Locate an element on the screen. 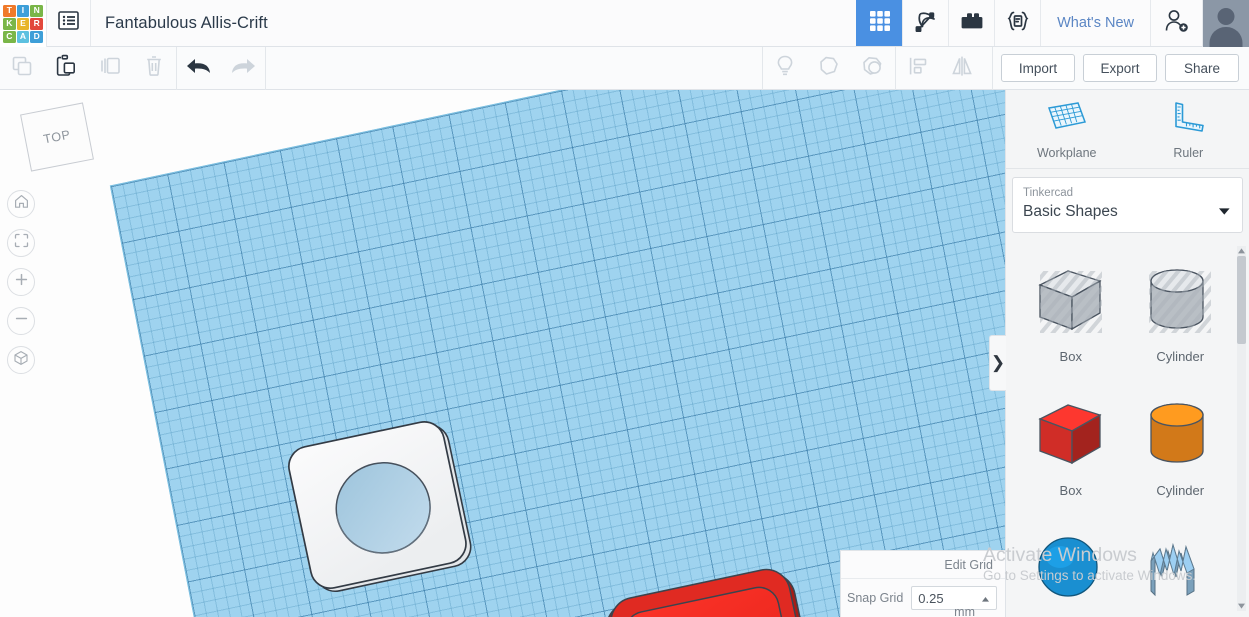  tinkercad-logo: TIN KER CAD is located at coordinates (23, 23).